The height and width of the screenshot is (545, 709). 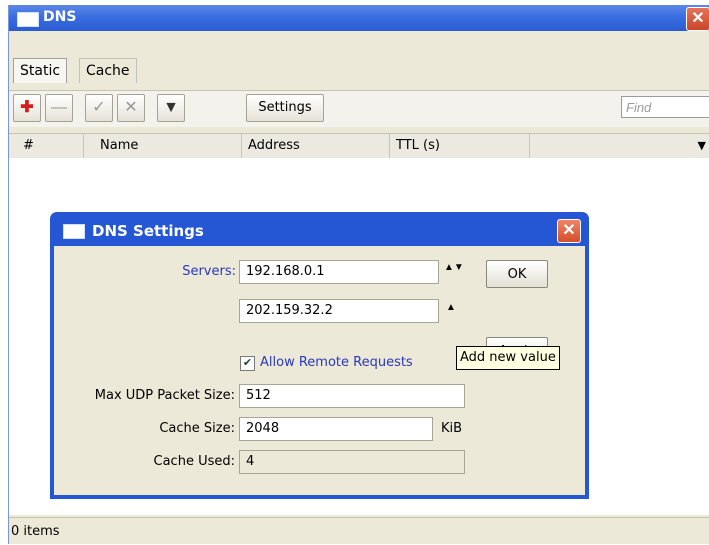 What do you see at coordinates (459, 146) in the screenshot?
I see `col-ttl: TTL (s)` at bounding box center [459, 146].